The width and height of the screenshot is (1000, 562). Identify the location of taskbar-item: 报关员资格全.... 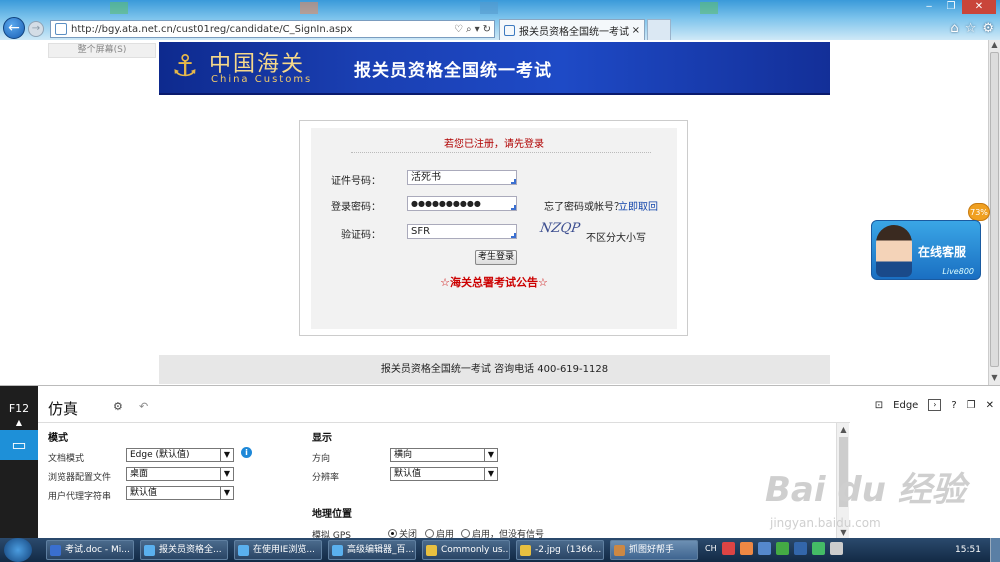
(184, 550).